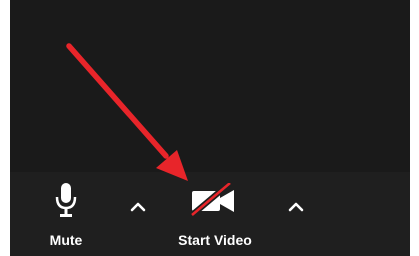 This screenshot has height=256, width=419. Describe the element at coordinates (66, 200) in the screenshot. I see `microphone-icon` at that location.